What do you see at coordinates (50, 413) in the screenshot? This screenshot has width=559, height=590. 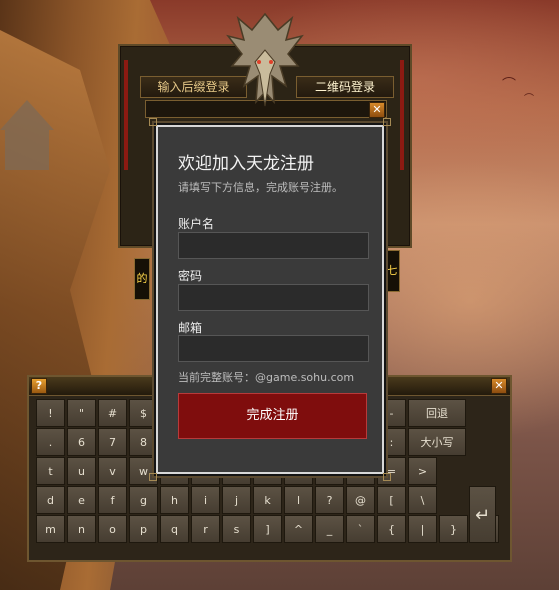 I see `key: !` at bounding box center [50, 413].